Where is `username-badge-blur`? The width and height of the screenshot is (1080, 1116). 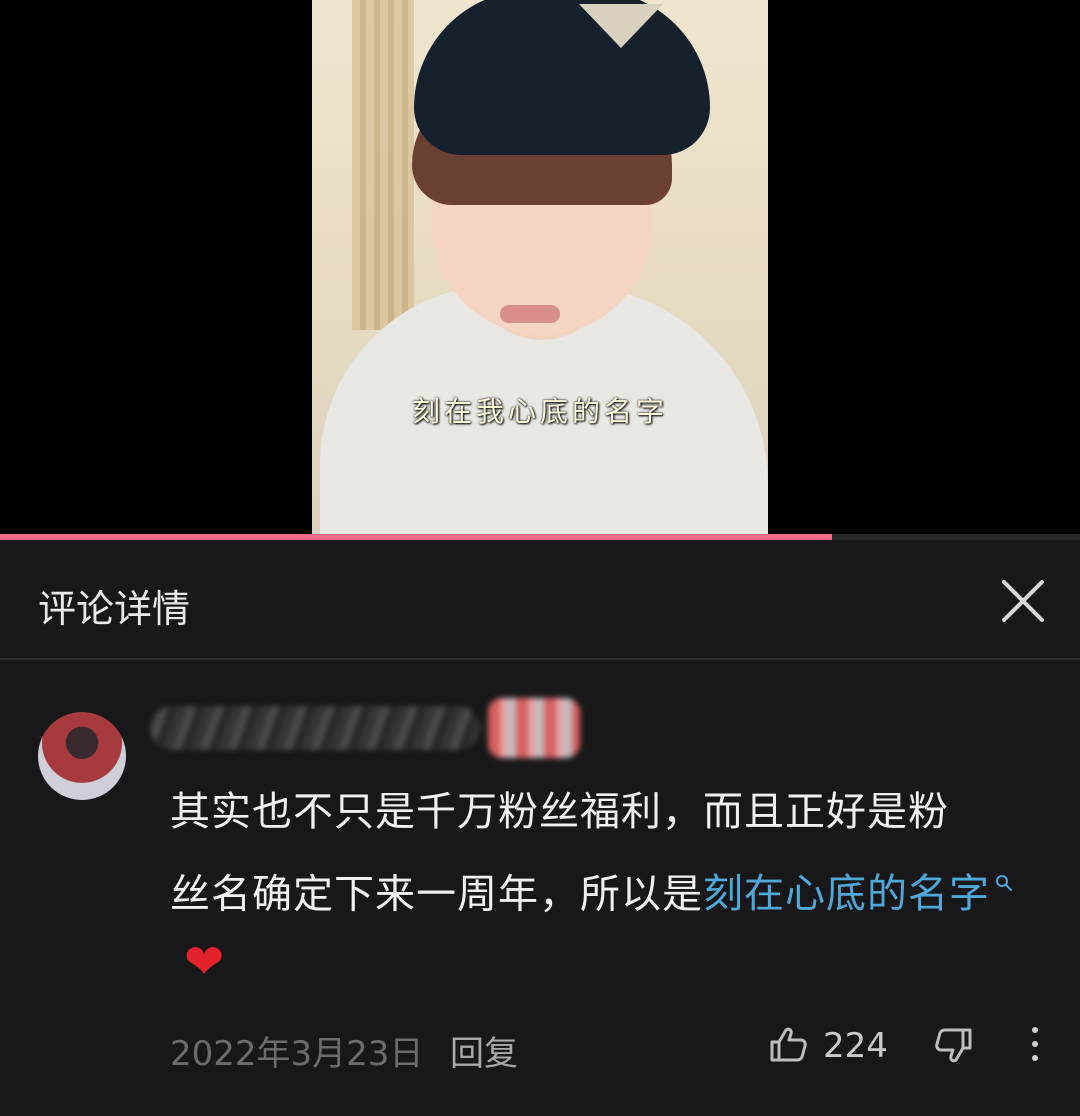
username-badge-blur is located at coordinates (534, 728).